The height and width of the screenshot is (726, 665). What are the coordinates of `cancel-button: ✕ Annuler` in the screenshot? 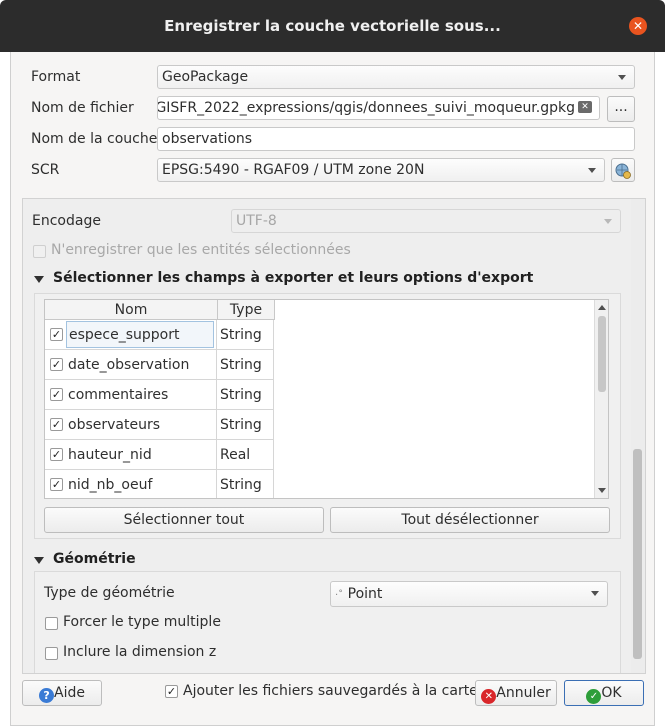 It's located at (516, 693).